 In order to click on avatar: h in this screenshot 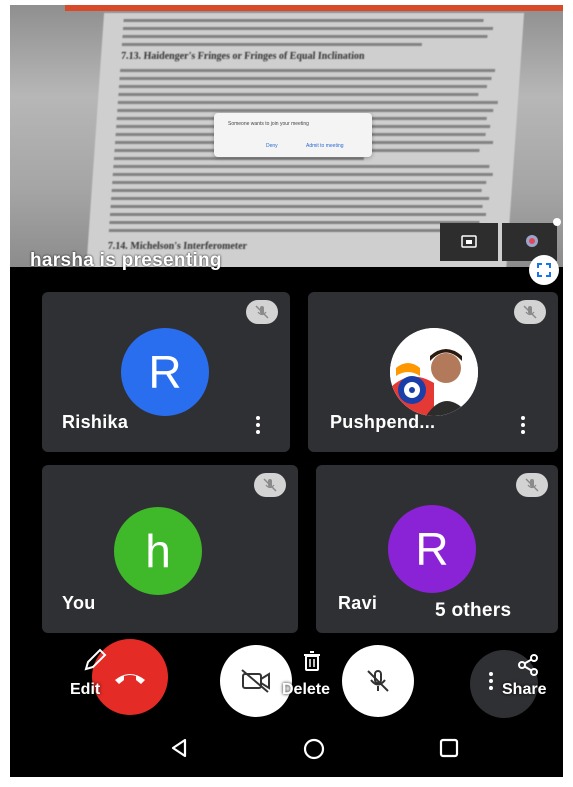, I will do `click(158, 551)`.